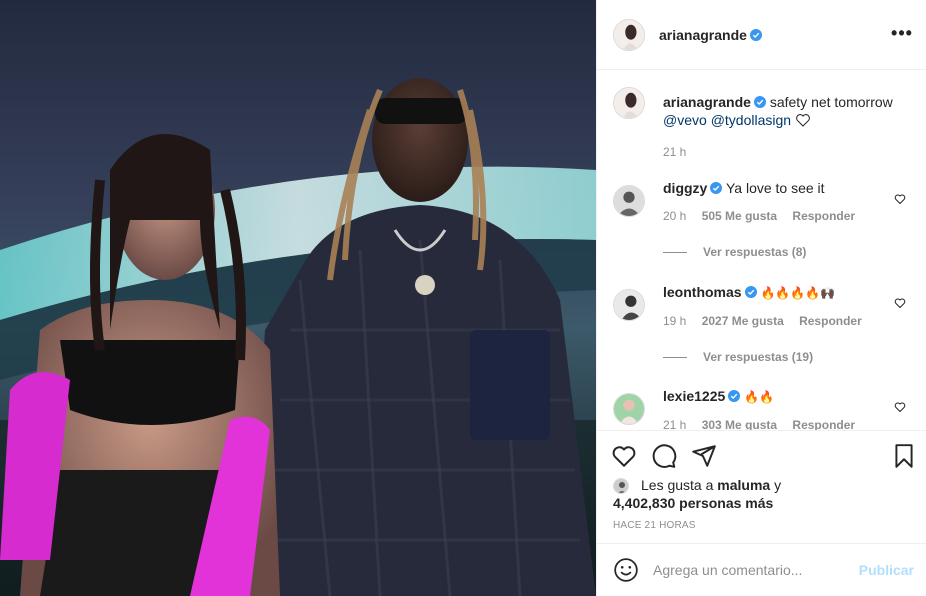 The image size is (926, 596). I want to click on comment-likes: 2027 Me gusta, so click(743, 321).